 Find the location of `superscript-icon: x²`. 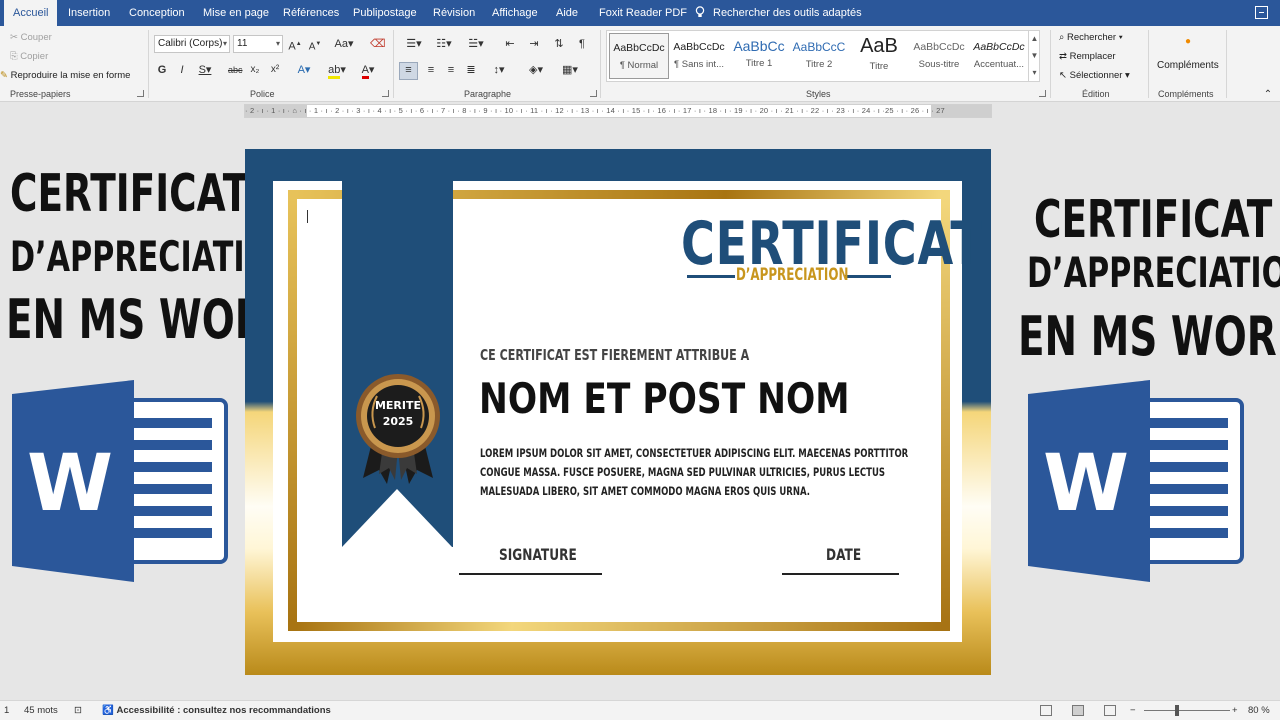

superscript-icon: x² is located at coordinates (275, 70).